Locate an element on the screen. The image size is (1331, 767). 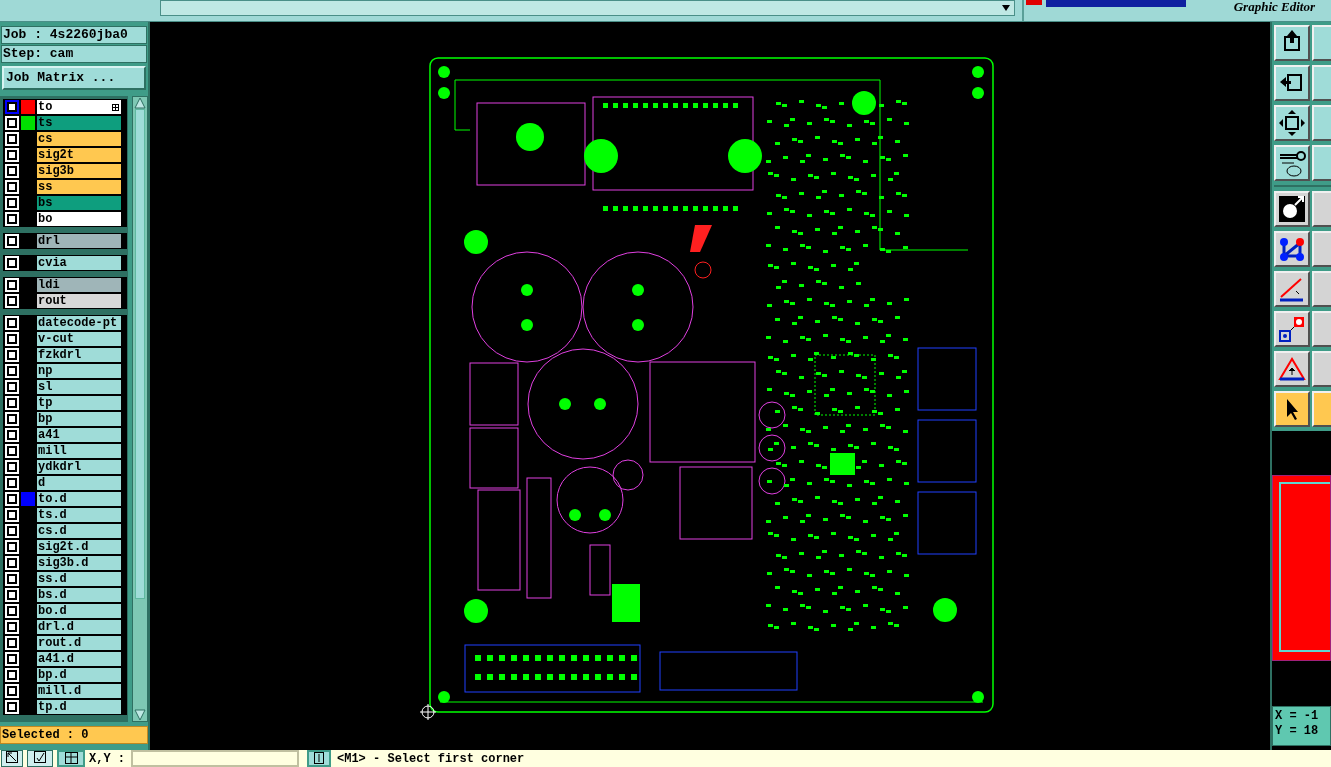
layer-name: sig2t.d is located at coordinates (79, 547).